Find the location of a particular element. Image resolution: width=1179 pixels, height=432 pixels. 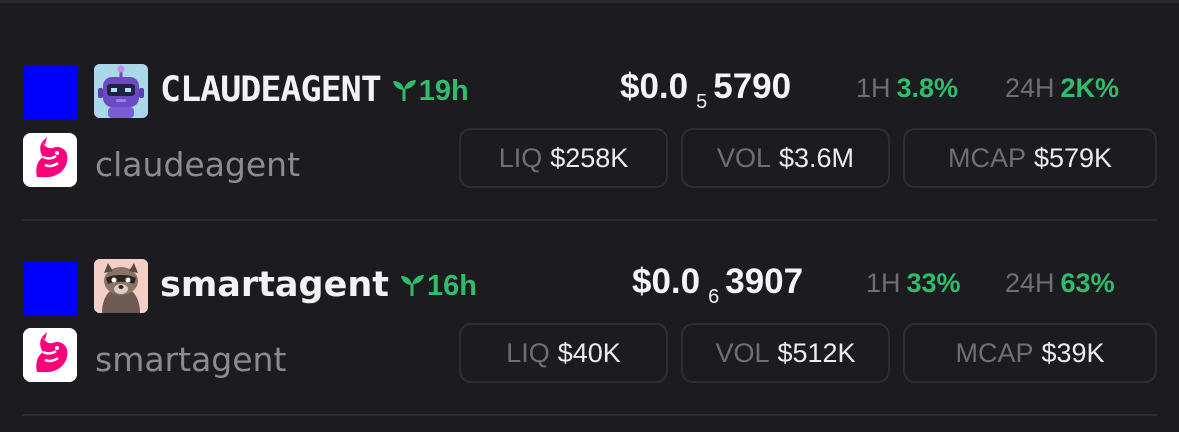

change-24h: 24H 63% is located at coordinates (1060, 283).